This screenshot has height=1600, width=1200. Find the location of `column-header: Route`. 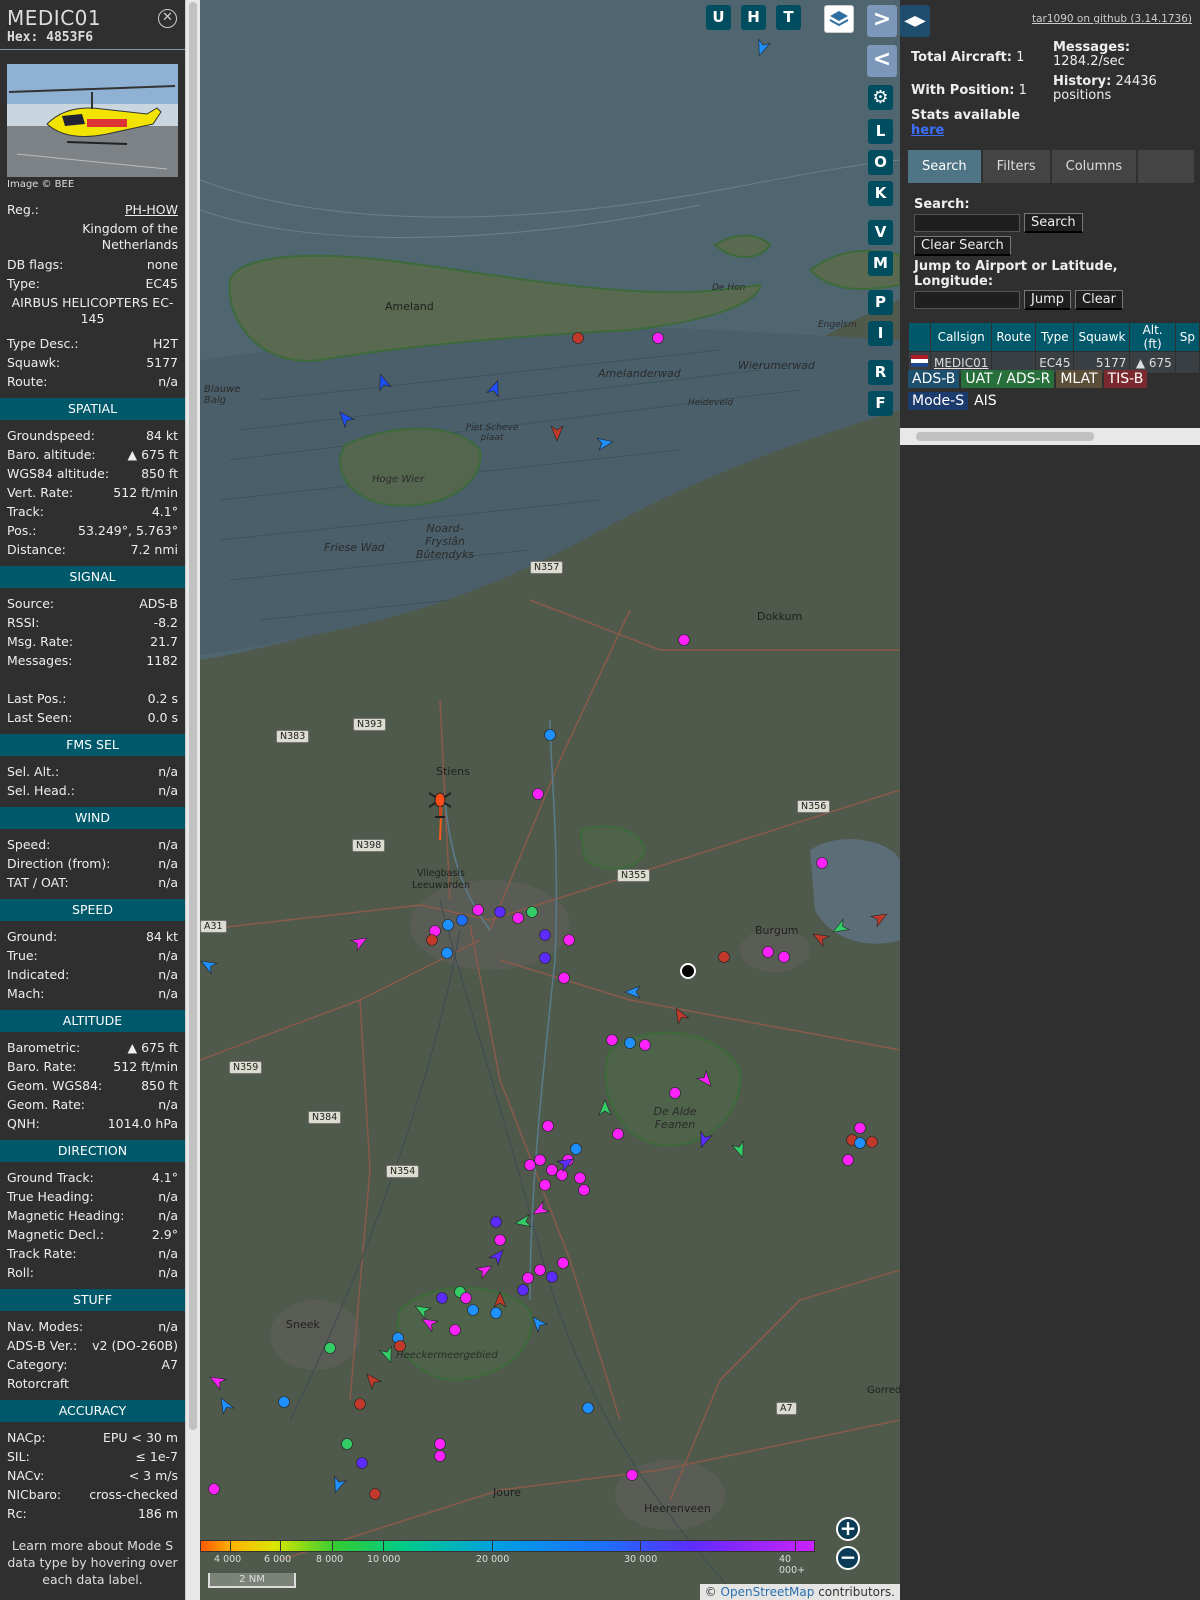

column-header: Route is located at coordinates (1014, 337).